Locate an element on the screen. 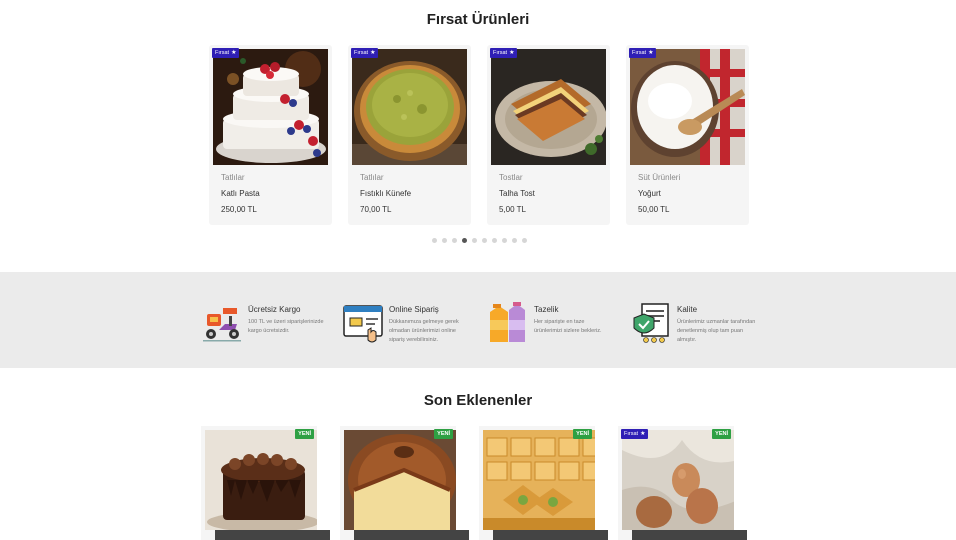 Image resolution: width=956 pixels, height=540 pixels. feature-title: Online Sipariş is located at coordinates (414, 309).